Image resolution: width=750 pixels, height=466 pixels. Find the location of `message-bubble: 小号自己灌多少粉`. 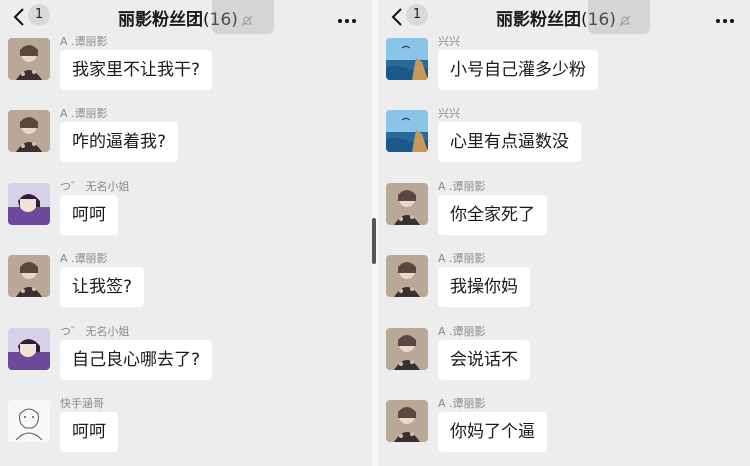

message-bubble: 小号自己灌多少粉 is located at coordinates (518, 70).